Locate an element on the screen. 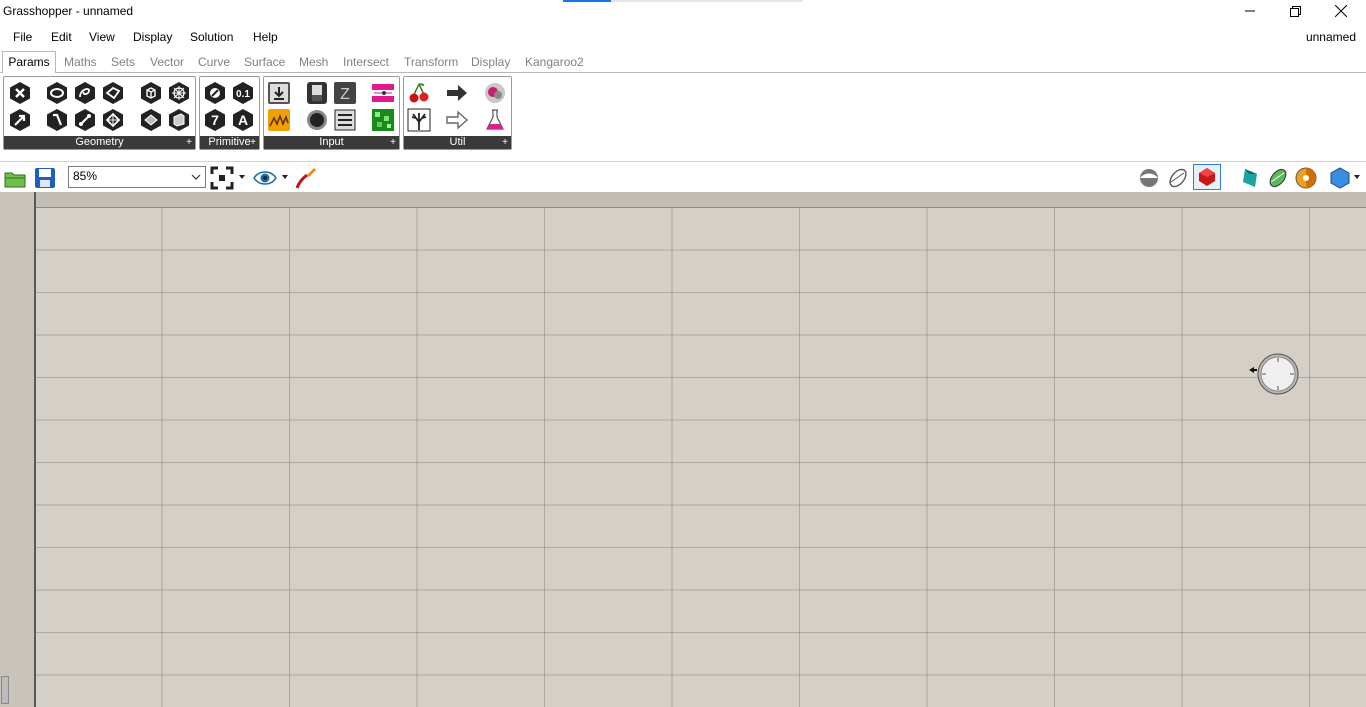 Image resolution: width=1366 pixels, height=707 pixels. value-list-icon is located at coordinates (345, 120).